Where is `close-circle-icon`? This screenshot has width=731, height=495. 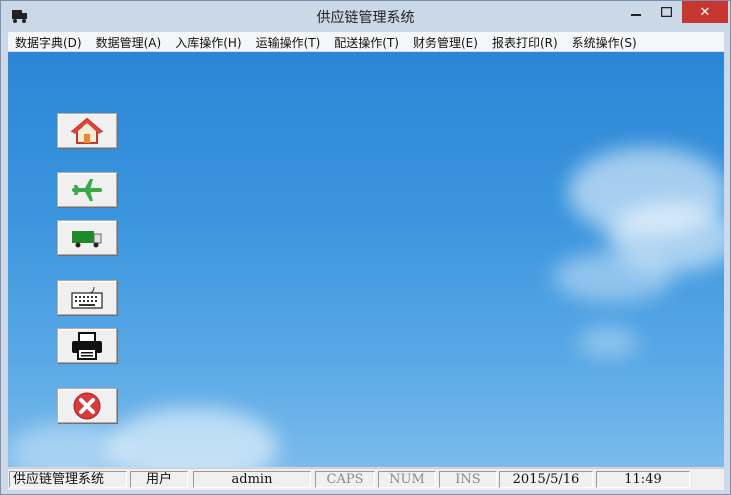 close-circle-icon is located at coordinates (87, 405).